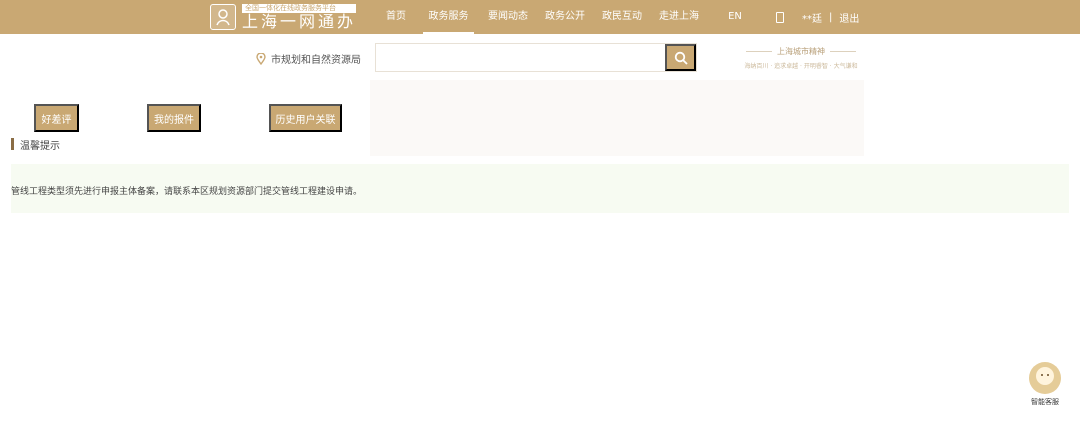 The height and width of the screenshot is (440, 1080). What do you see at coordinates (299, 21) in the screenshot?
I see `logo-title: 上海一网通办` at bounding box center [299, 21].